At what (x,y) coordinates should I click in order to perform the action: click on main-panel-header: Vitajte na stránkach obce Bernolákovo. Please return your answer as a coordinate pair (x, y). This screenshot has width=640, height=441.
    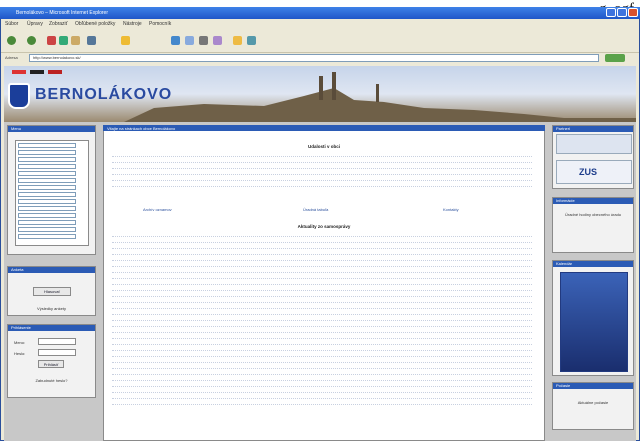
    Looking at the image, I should click on (324, 128).